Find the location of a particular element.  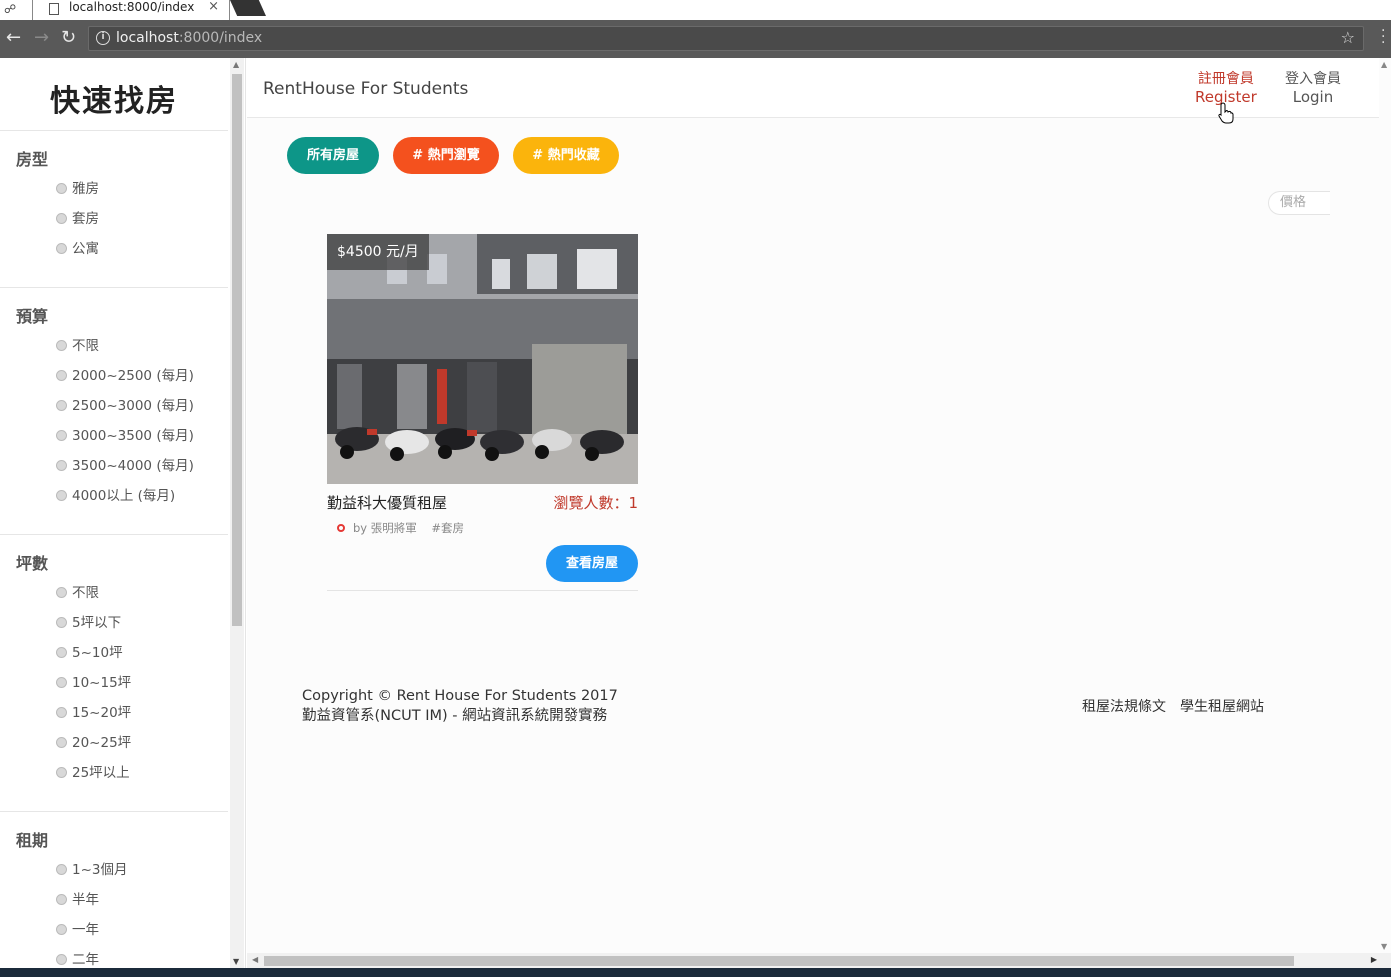

filter-option: 5~10坪 is located at coordinates (89, 653).